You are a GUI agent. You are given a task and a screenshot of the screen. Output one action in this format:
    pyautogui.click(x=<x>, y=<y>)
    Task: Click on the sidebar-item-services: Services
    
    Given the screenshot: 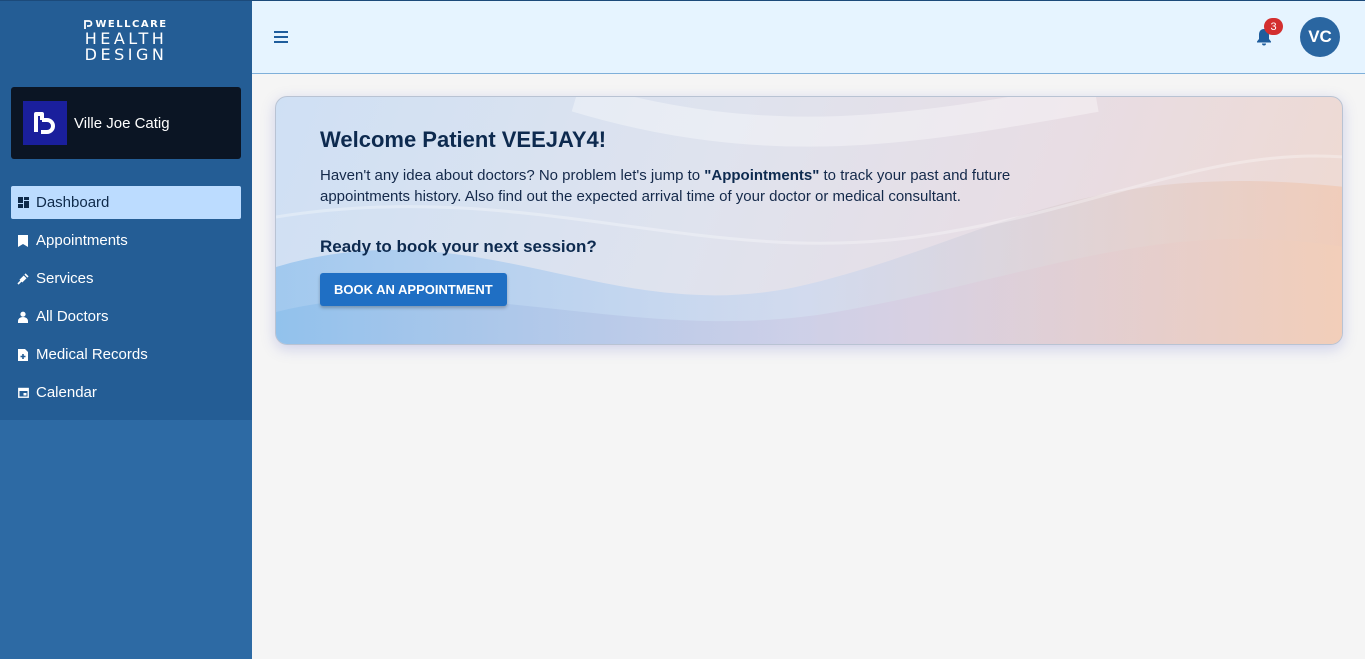 What is the action you would take?
    pyautogui.click(x=126, y=278)
    